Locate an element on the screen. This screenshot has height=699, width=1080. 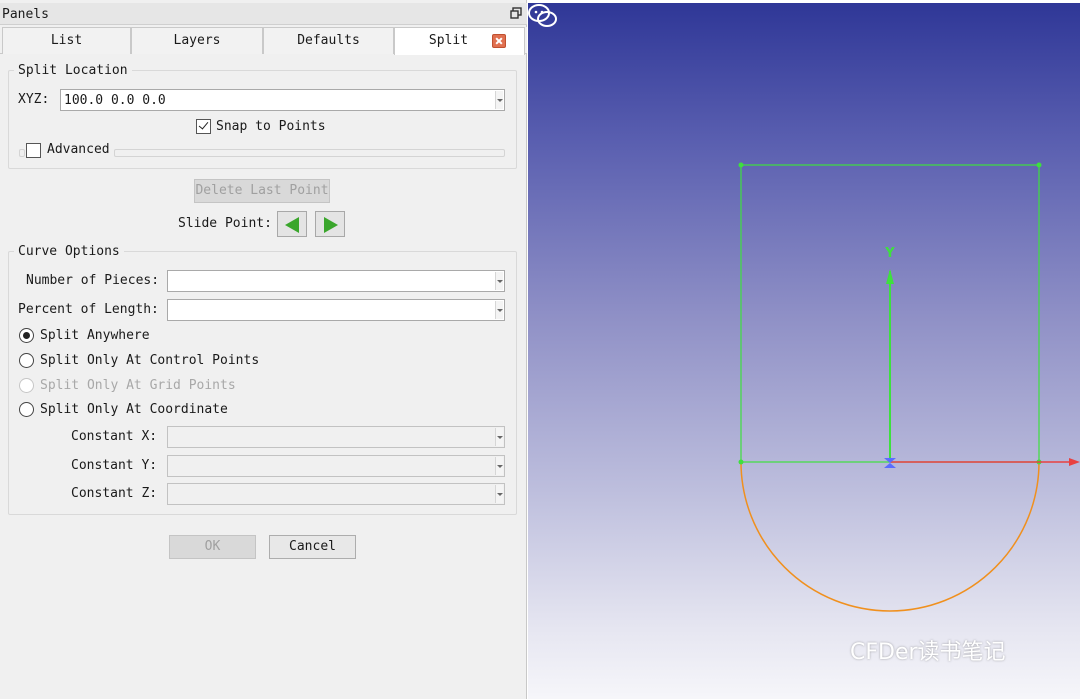
snap-to-points-label: Snap to Points is located at coordinates (271, 126).